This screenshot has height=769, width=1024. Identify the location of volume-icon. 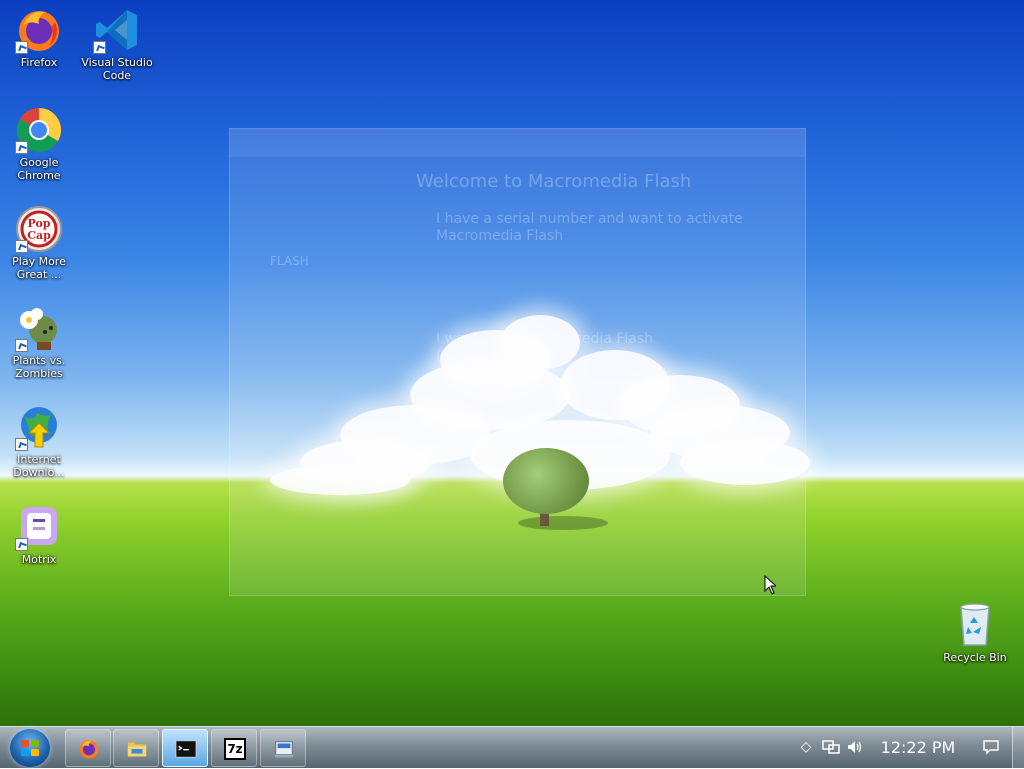
(855, 747).